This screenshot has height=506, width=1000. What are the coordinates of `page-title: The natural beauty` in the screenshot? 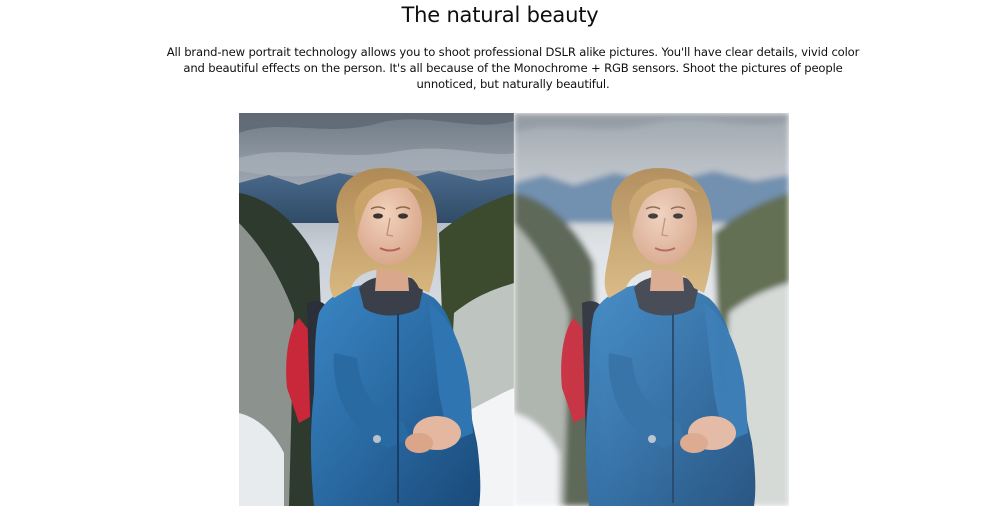 It's located at (500, 15).